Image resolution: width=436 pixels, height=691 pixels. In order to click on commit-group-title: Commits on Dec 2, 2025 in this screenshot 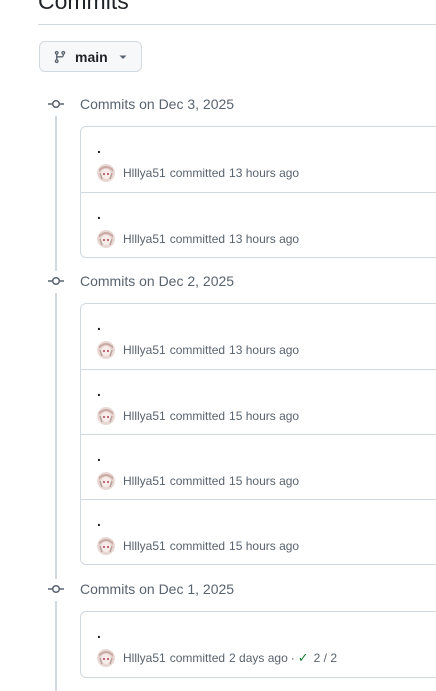, I will do `click(157, 281)`.